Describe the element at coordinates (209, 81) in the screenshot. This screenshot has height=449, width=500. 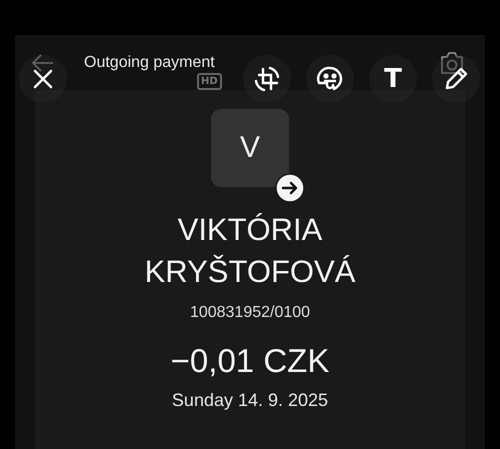
I see `hd-toggle: HD` at that location.